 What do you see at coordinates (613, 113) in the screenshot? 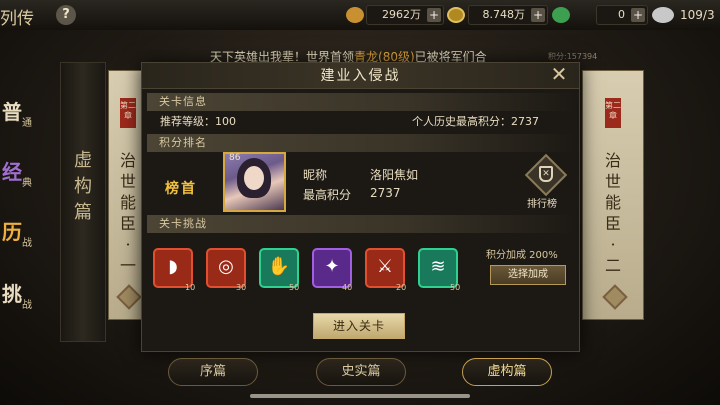
I see `chapter-seal-right: 第二章` at bounding box center [613, 113].